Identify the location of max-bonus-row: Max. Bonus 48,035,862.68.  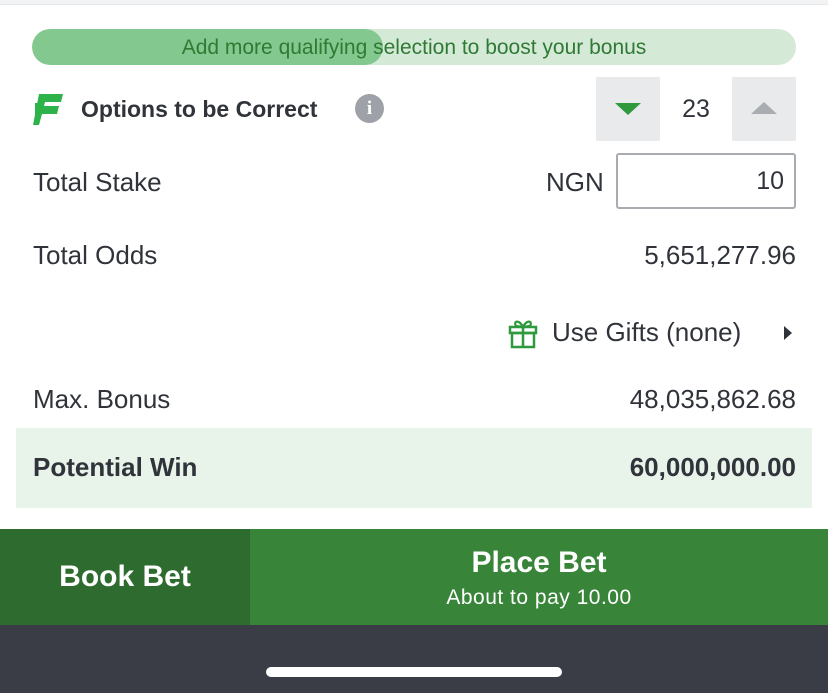
(414, 401).